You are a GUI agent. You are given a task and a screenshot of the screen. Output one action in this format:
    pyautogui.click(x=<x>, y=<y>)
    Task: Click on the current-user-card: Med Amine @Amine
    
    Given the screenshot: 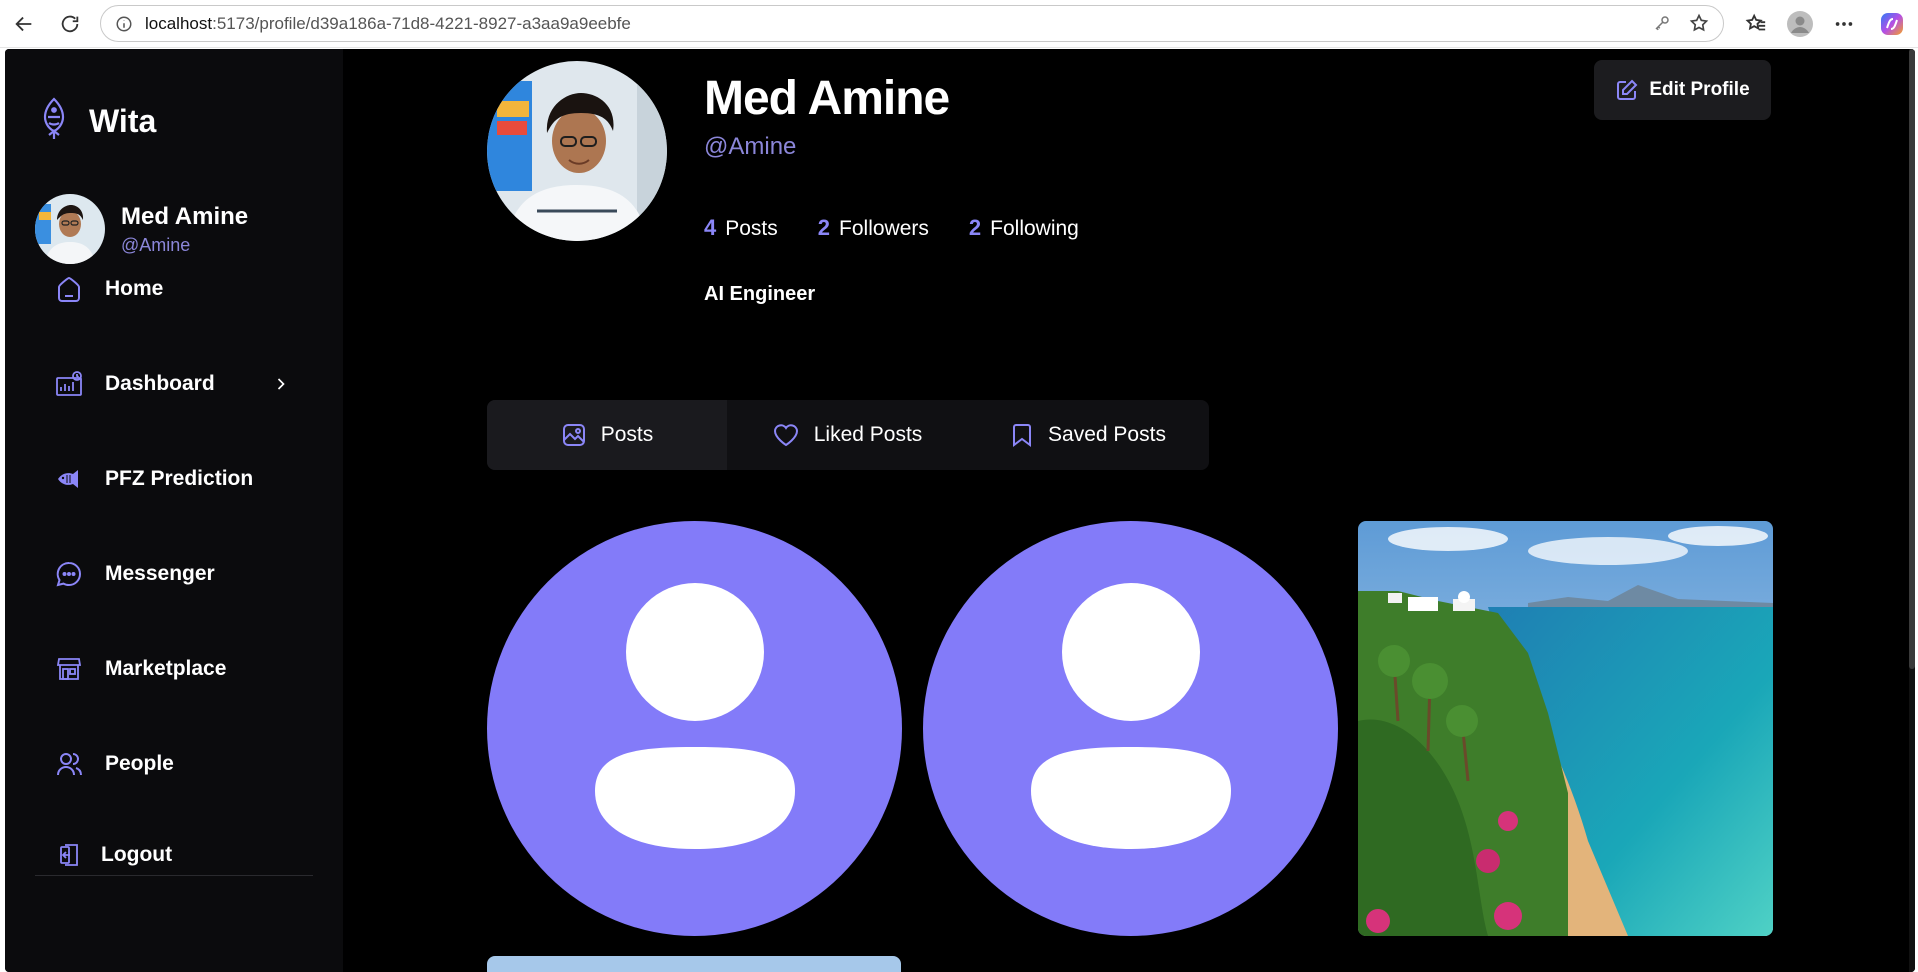 What is the action you would take?
    pyautogui.click(x=141, y=229)
    